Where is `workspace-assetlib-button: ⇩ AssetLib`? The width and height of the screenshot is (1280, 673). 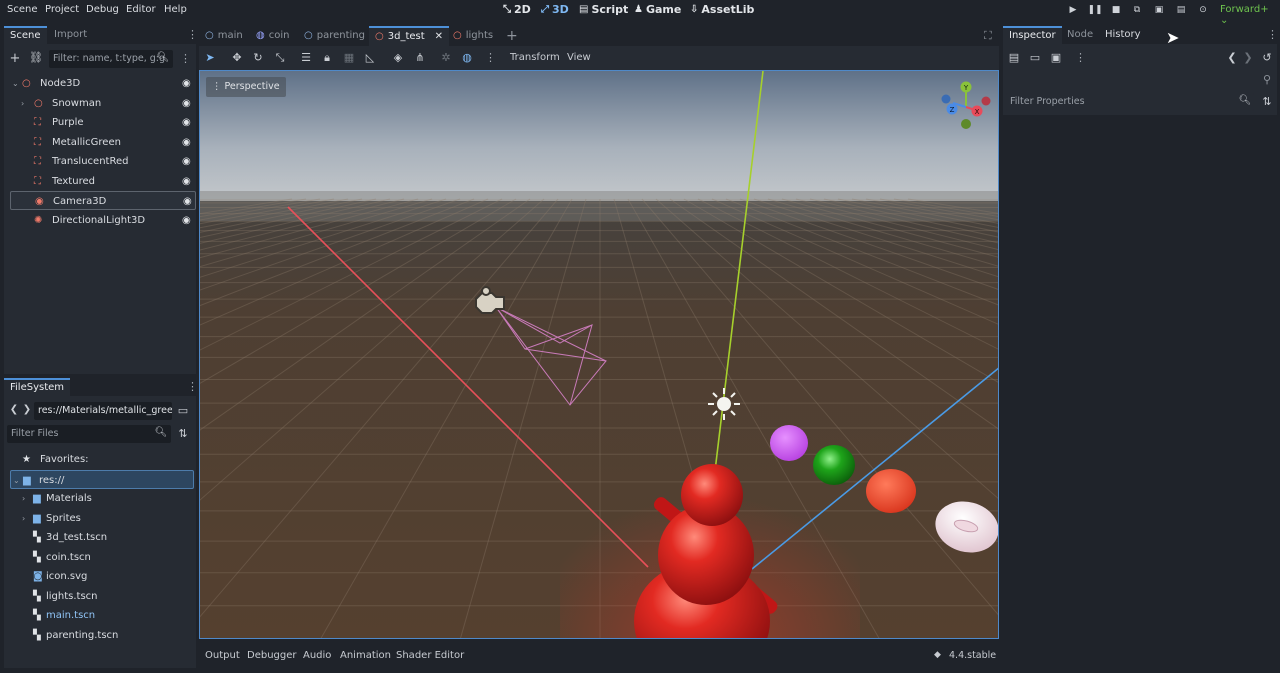
workspace-assetlib-button: ⇩ AssetLib is located at coordinates (722, 9).